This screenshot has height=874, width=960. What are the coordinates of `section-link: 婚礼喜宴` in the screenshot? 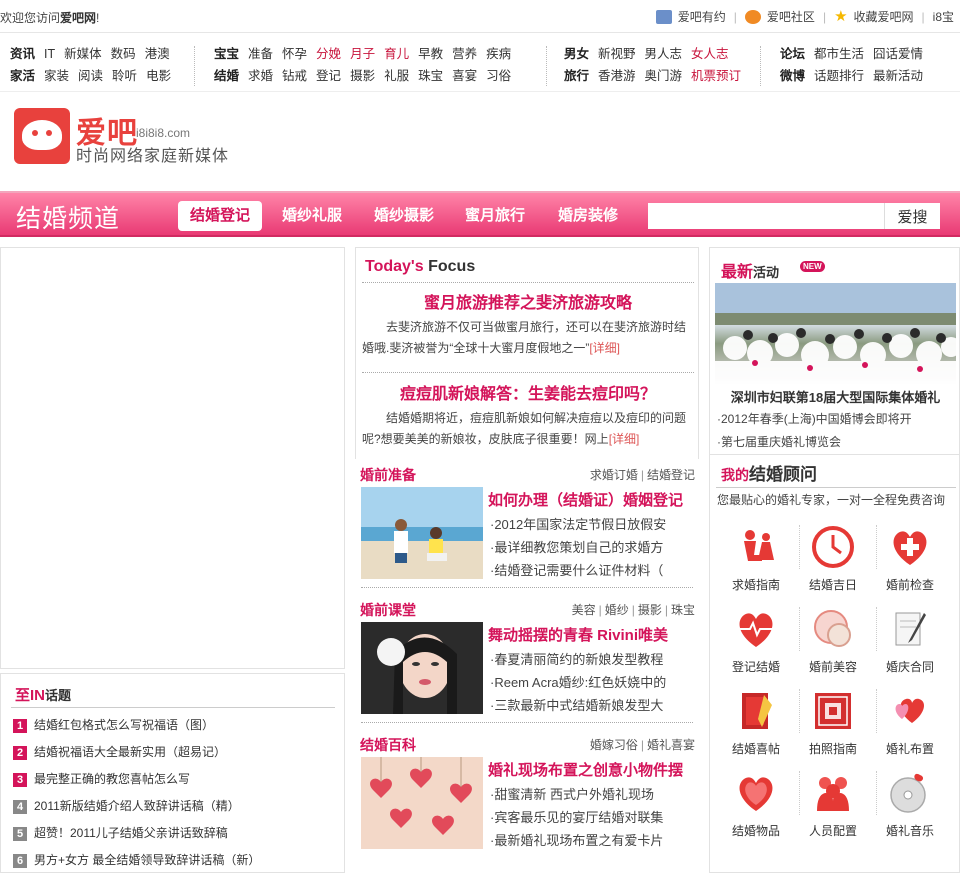 It's located at (671, 745).